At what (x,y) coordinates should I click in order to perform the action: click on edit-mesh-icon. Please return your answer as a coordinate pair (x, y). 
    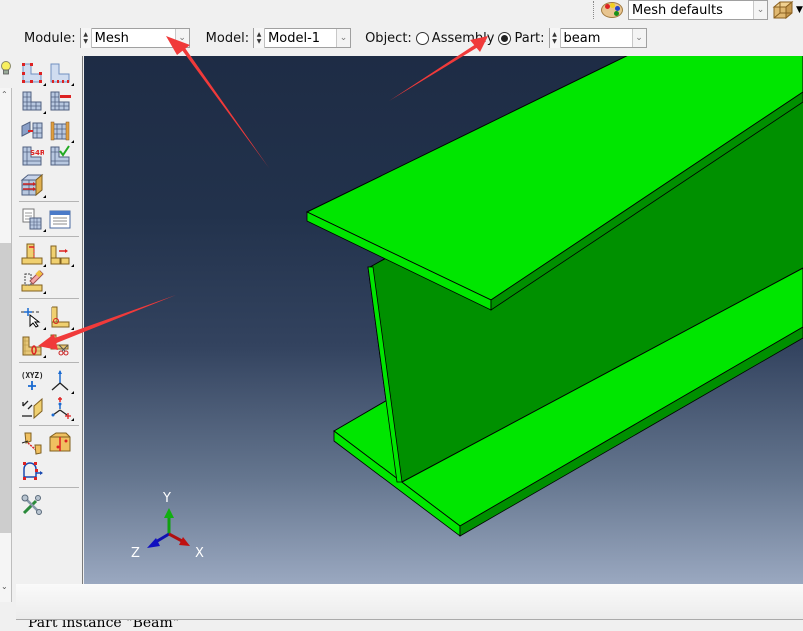
    Looking at the image, I should click on (33, 345).